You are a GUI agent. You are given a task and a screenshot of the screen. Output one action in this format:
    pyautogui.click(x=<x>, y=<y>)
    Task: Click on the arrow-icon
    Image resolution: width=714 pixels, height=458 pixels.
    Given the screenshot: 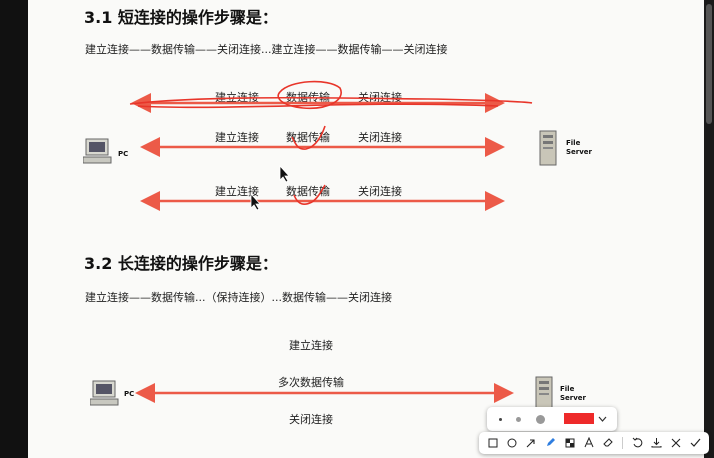 What is the action you would take?
    pyautogui.click(x=531, y=443)
    